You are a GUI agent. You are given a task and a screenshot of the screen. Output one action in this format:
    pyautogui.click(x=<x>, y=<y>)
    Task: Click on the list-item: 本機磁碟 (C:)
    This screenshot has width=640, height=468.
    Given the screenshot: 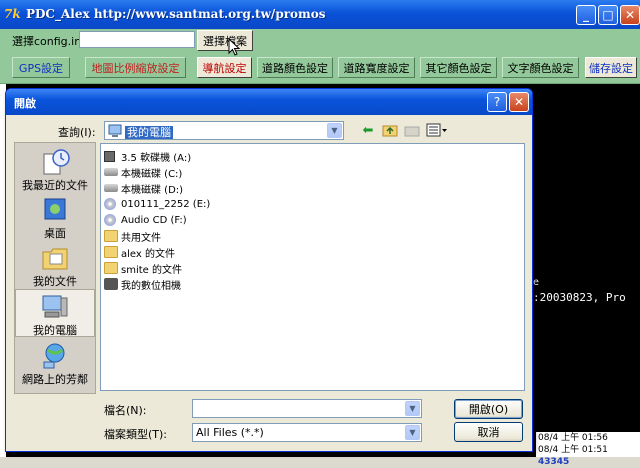 What is the action you would take?
    pyautogui.click(x=143, y=172)
    